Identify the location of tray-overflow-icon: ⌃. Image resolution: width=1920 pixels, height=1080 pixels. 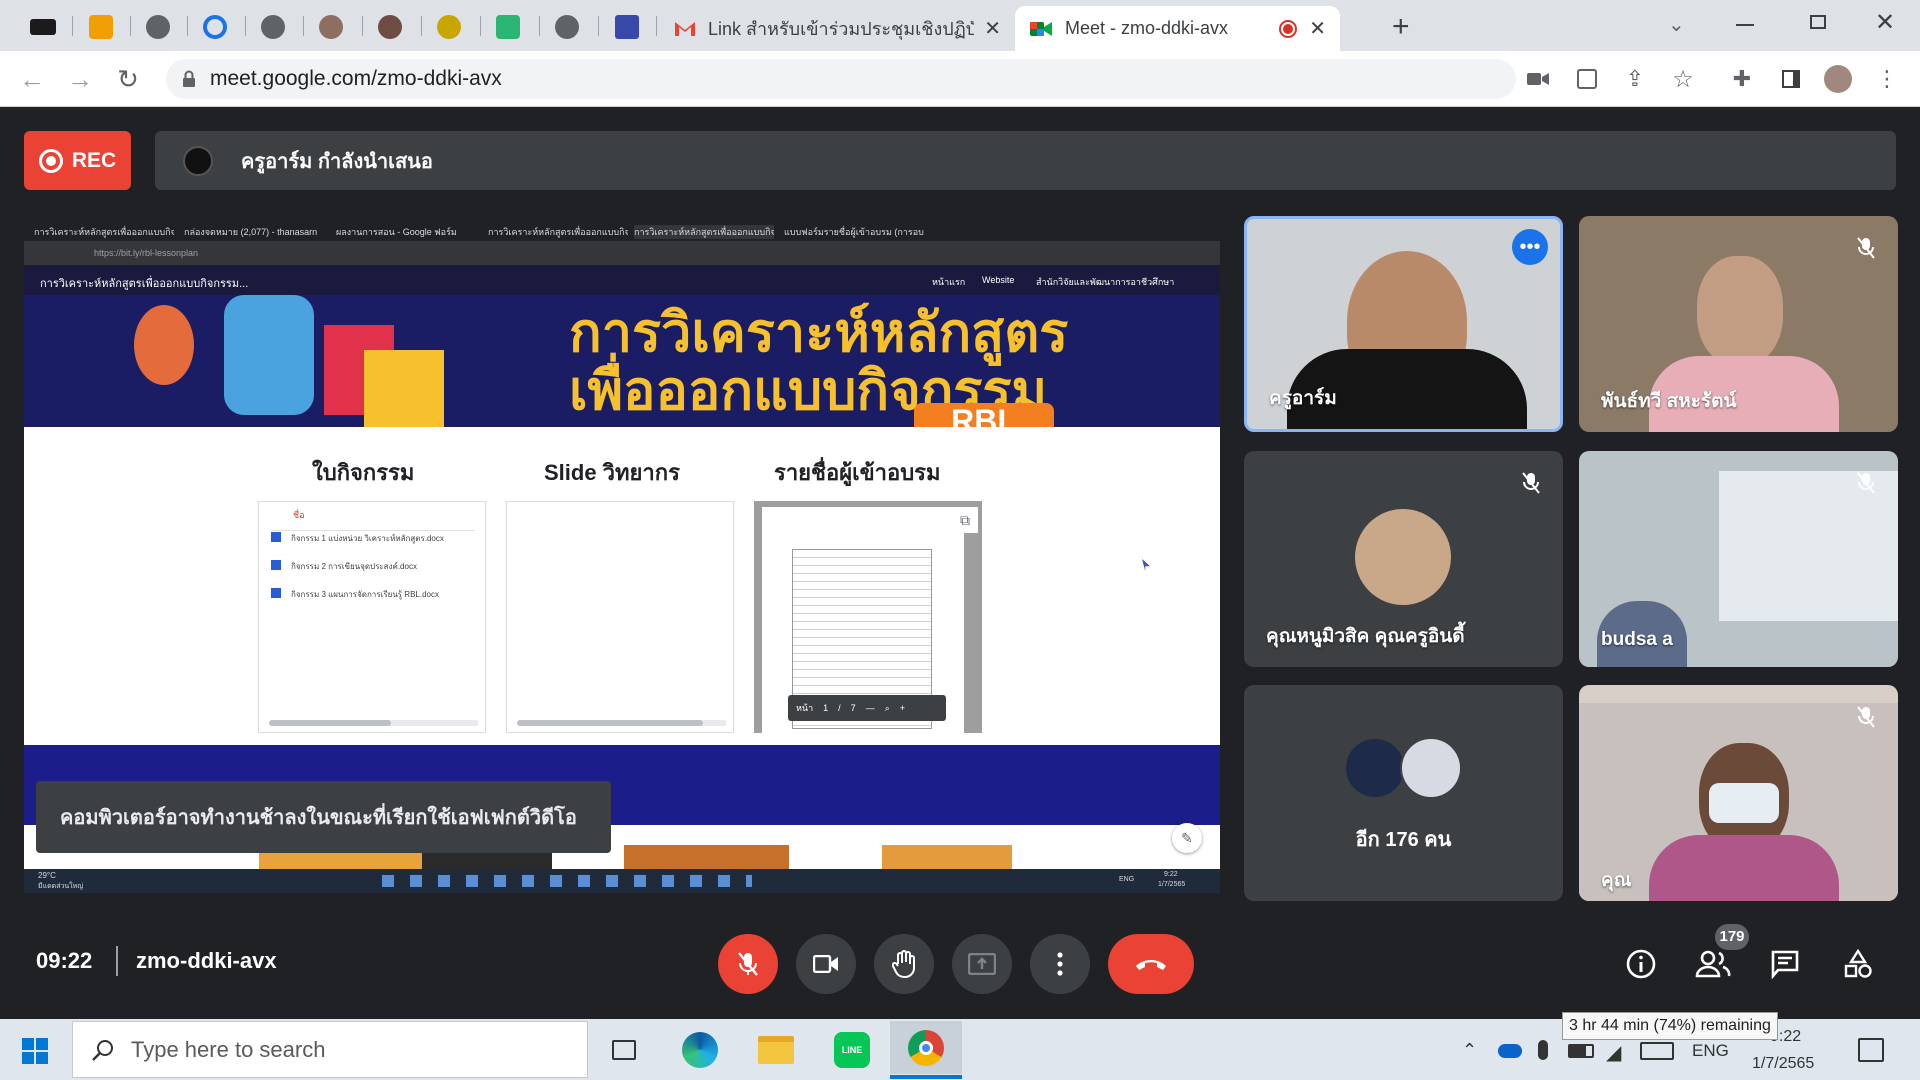
(1469, 1050).